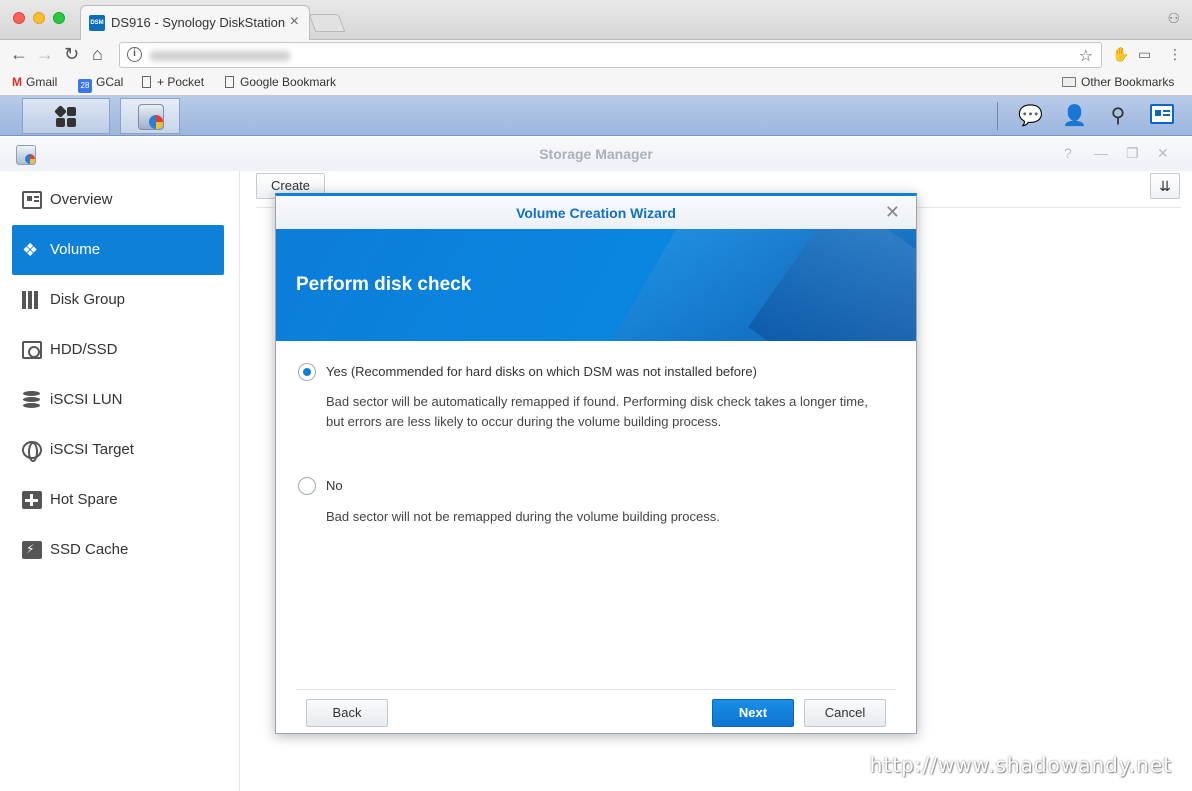 This screenshot has height=791, width=1192. Describe the element at coordinates (1069, 82) in the screenshot. I see `folder-icon` at that location.